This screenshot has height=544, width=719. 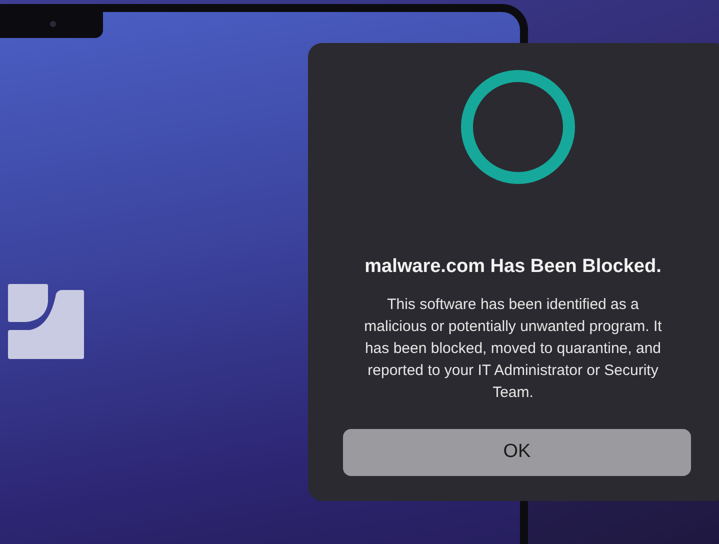 What do you see at coordinates (517, 452) in the screenshot?
I see `ok-button: OK` at bounding box center [517, 452].